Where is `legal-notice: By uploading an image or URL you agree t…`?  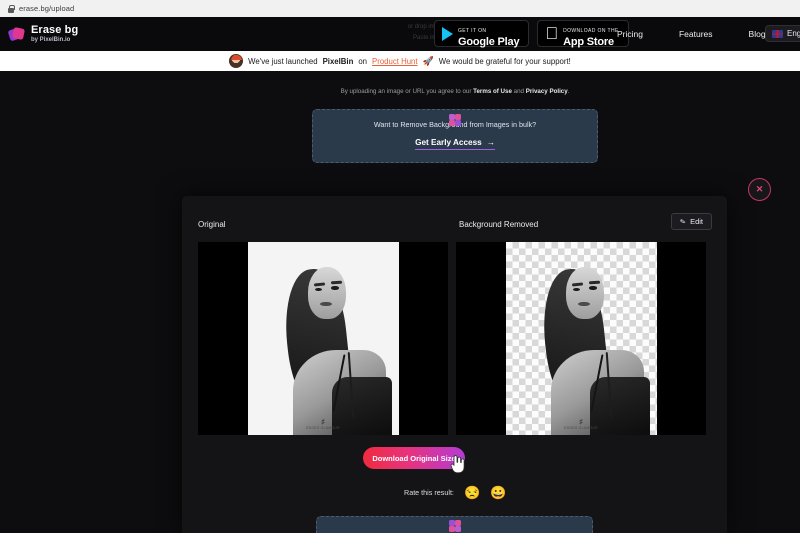
legal-notice: By uploading an image or URL you agree t… is located at coordinates (455, 90).